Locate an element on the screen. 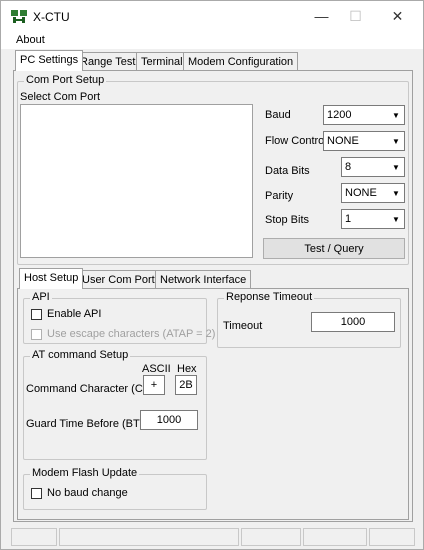 The image size is (424, 550). guard-time-input: 1000 is located at coordinates (169, 420).